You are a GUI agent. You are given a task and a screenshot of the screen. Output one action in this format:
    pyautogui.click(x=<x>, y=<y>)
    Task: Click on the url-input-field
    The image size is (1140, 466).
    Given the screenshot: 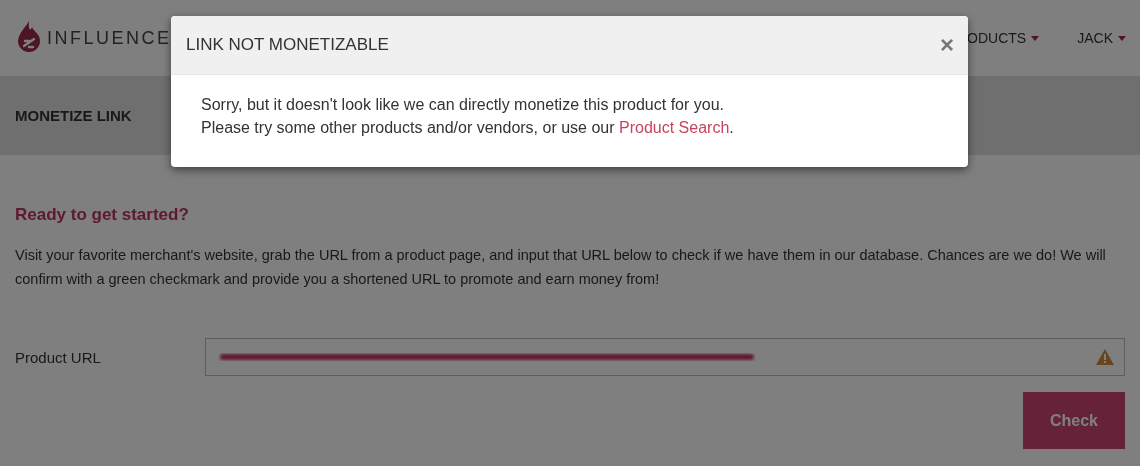 What is the action you would take?
    pyautogui.click(x=665, y=357)
    